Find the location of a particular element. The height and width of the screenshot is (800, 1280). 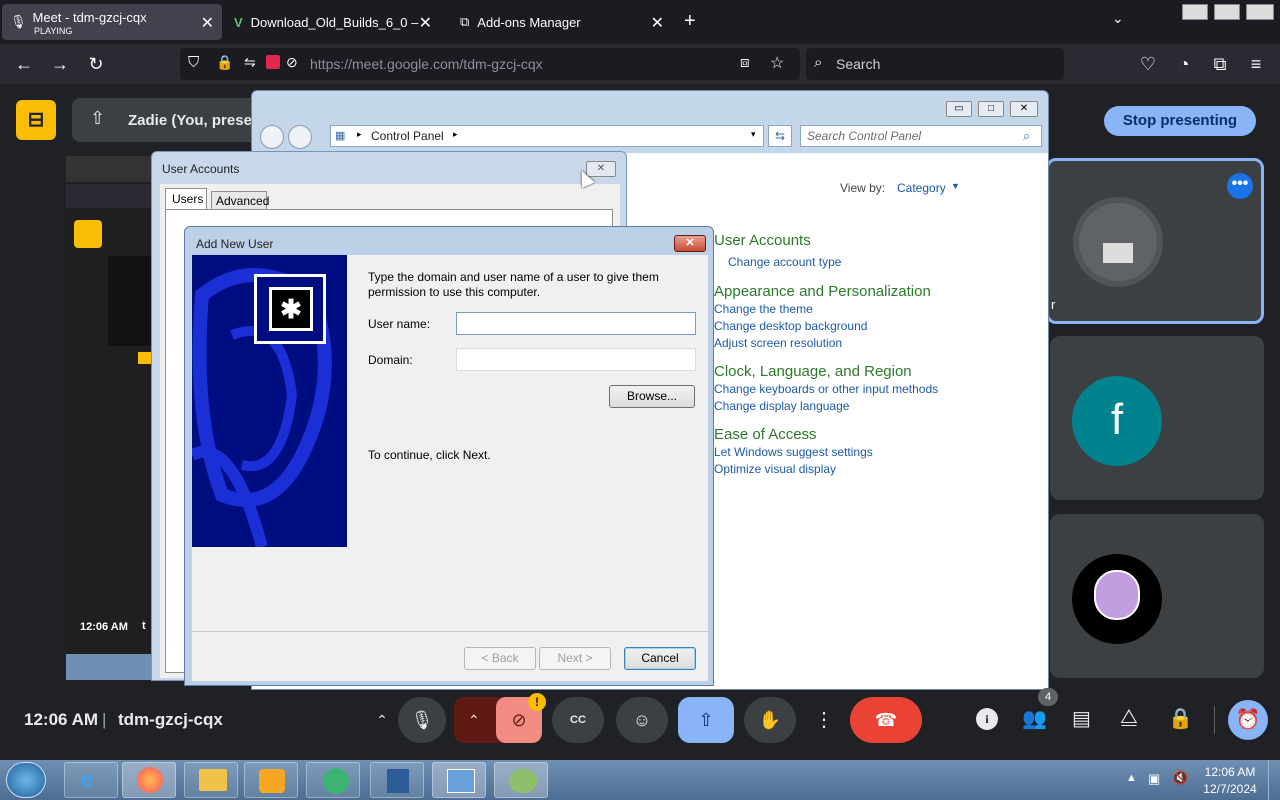

clock-time: 12:06 AM is located at coordinates (1230, 772).